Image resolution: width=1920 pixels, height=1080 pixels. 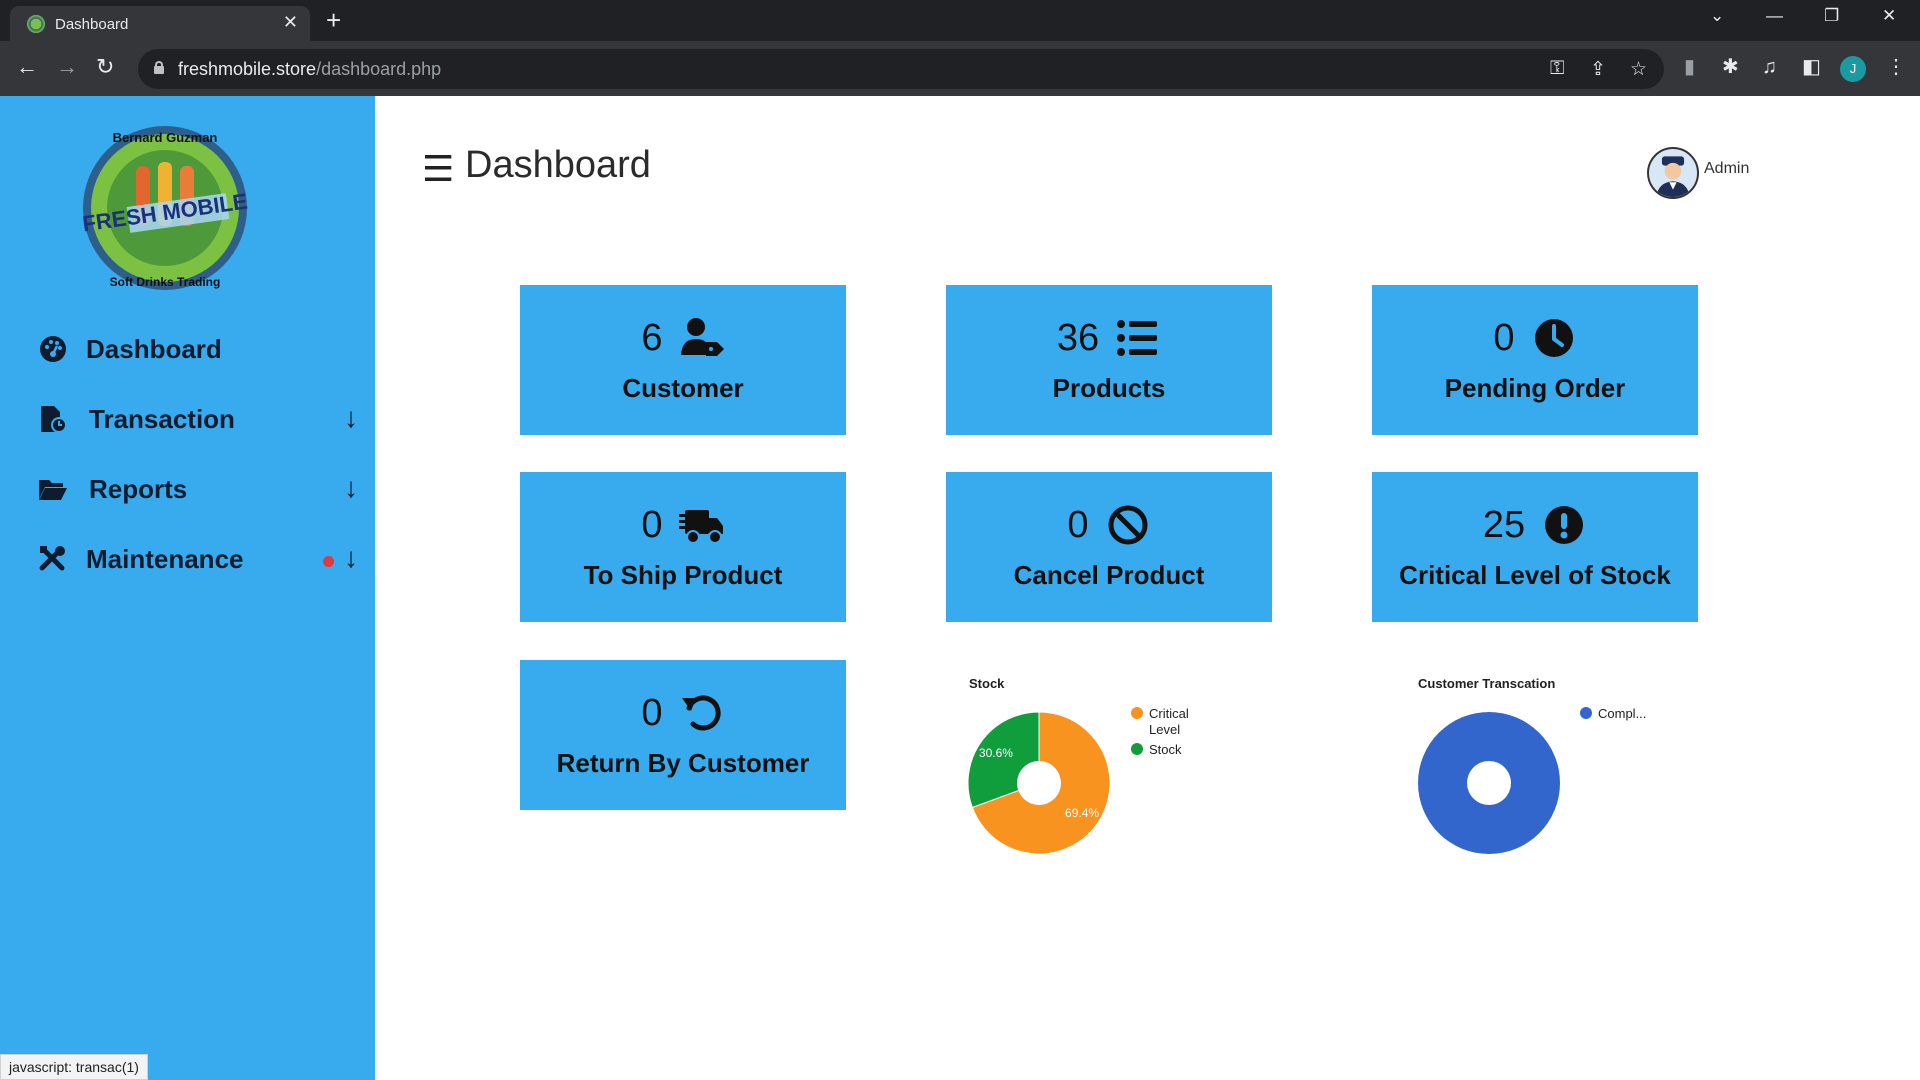 What do you see at coordinates (652, 337) in the screenshot?
I see `card-count: 6` at bounding box center [652, 337].